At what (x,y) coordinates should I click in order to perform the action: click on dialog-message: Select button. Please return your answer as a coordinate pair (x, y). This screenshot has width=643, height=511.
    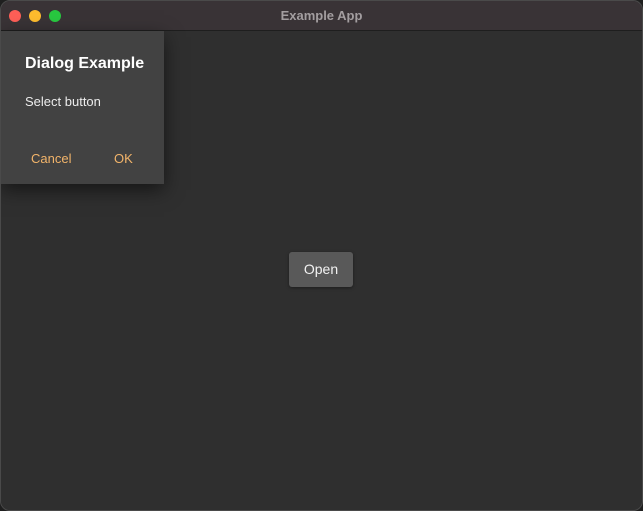
    Looking at the image, I should click on (63, 101).